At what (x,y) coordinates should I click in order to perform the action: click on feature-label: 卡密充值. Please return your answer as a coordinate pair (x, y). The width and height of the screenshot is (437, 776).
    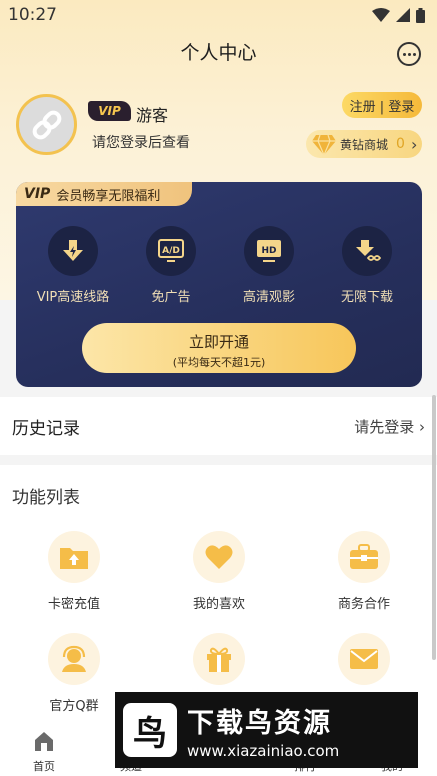
    Looking at the image, I should click on (73, 604).